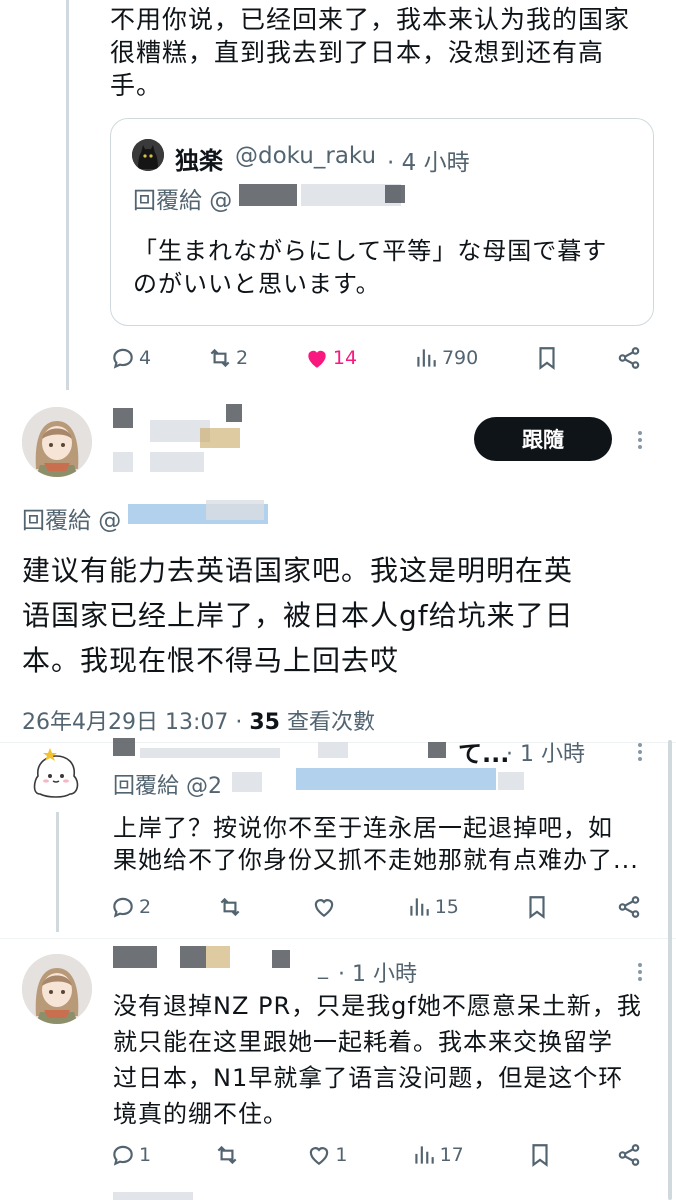 Image resolution: width=676 pixels, height=1200 pixels. What do you see at coordinates (370, 19) in the screenshot?
I see `post1-body-line: 不用你说，已经回来了，我本来认为我的国家` at bounding box center [370, 19].